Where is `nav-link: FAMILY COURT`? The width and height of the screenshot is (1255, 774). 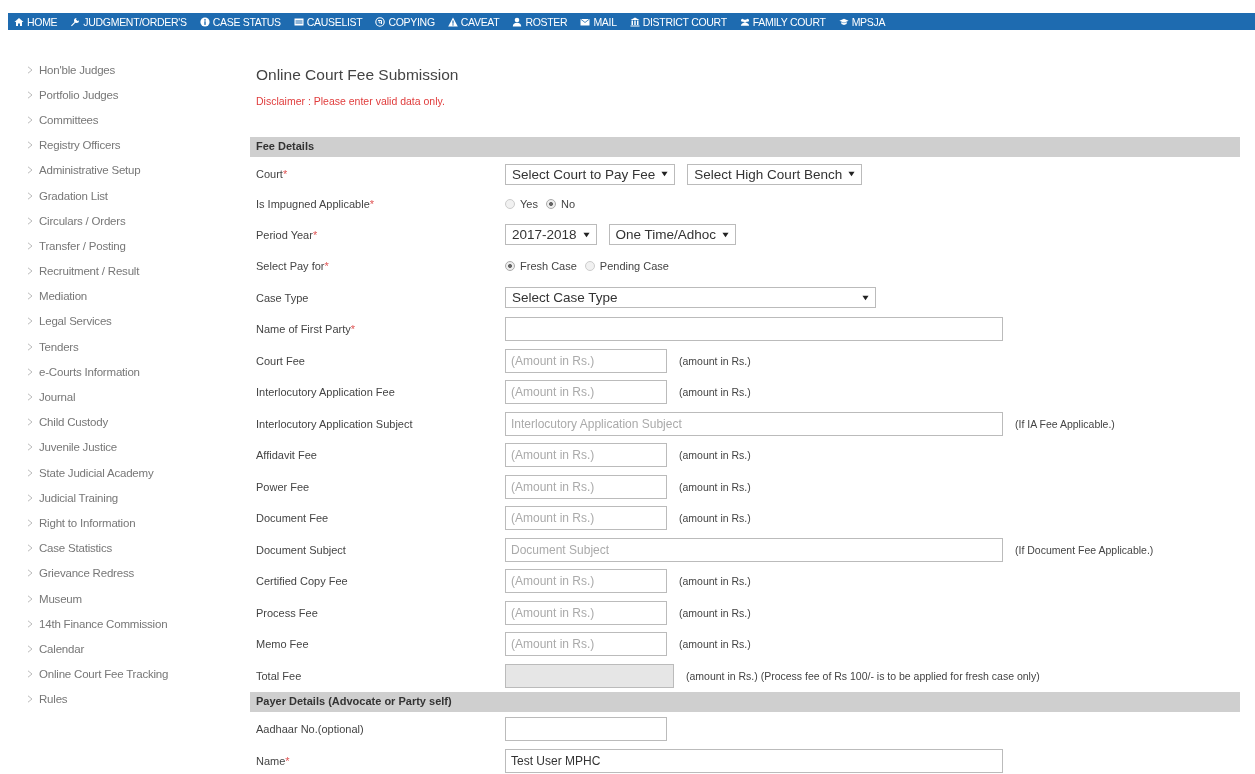
nav-link: FAMILY COURT is located at coordinates (782, 21).